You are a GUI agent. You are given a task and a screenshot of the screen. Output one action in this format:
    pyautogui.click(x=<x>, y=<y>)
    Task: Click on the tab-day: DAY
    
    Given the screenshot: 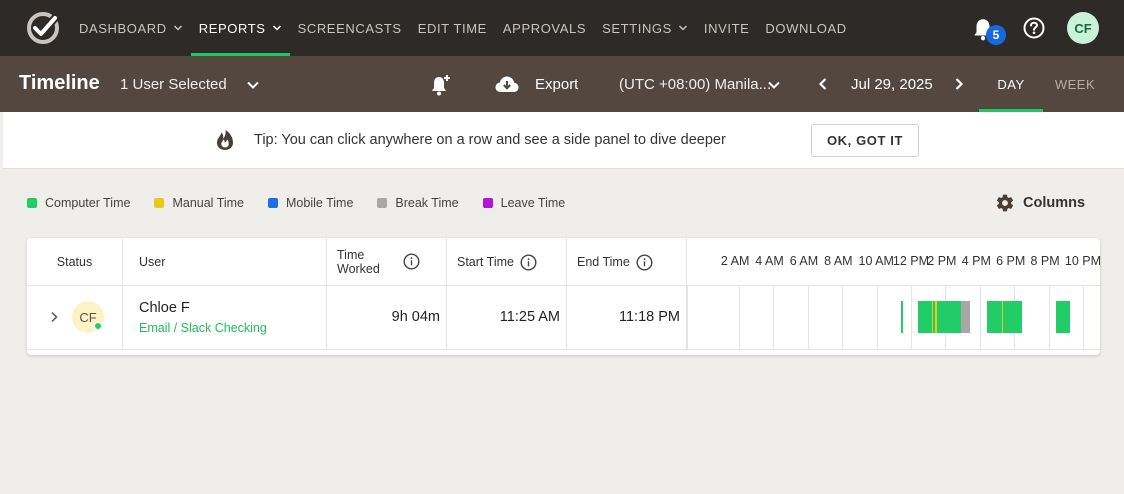 What is the action you would take?
    pyautogui.click(x=1011, y=84)
    